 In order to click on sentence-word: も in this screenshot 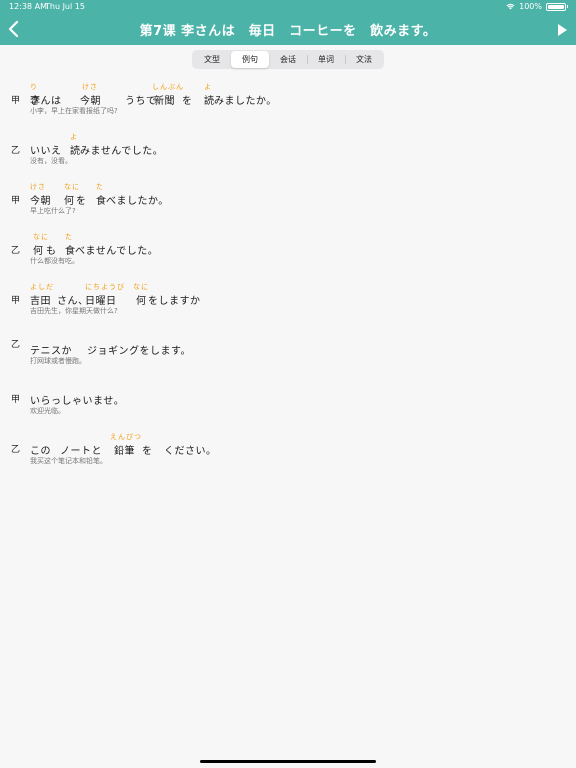, I will do `click(51, 251)`.